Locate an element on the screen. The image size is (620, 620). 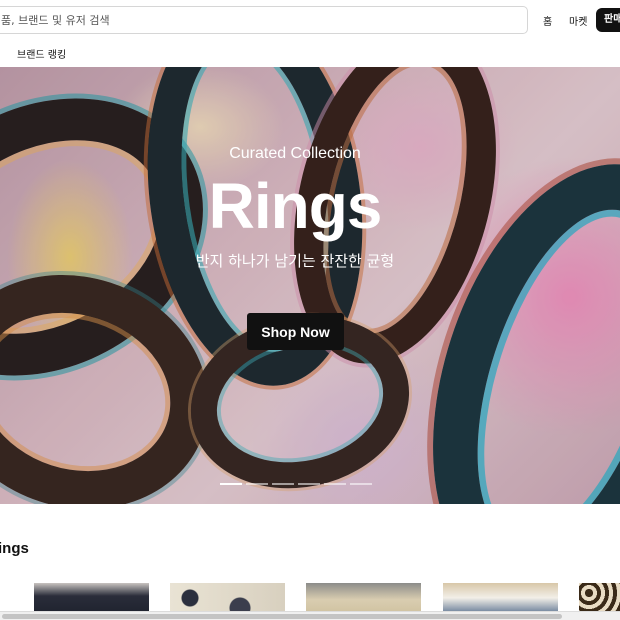
top-header: 홈 마켓 판매하기 is located at coordinates (310, 20).